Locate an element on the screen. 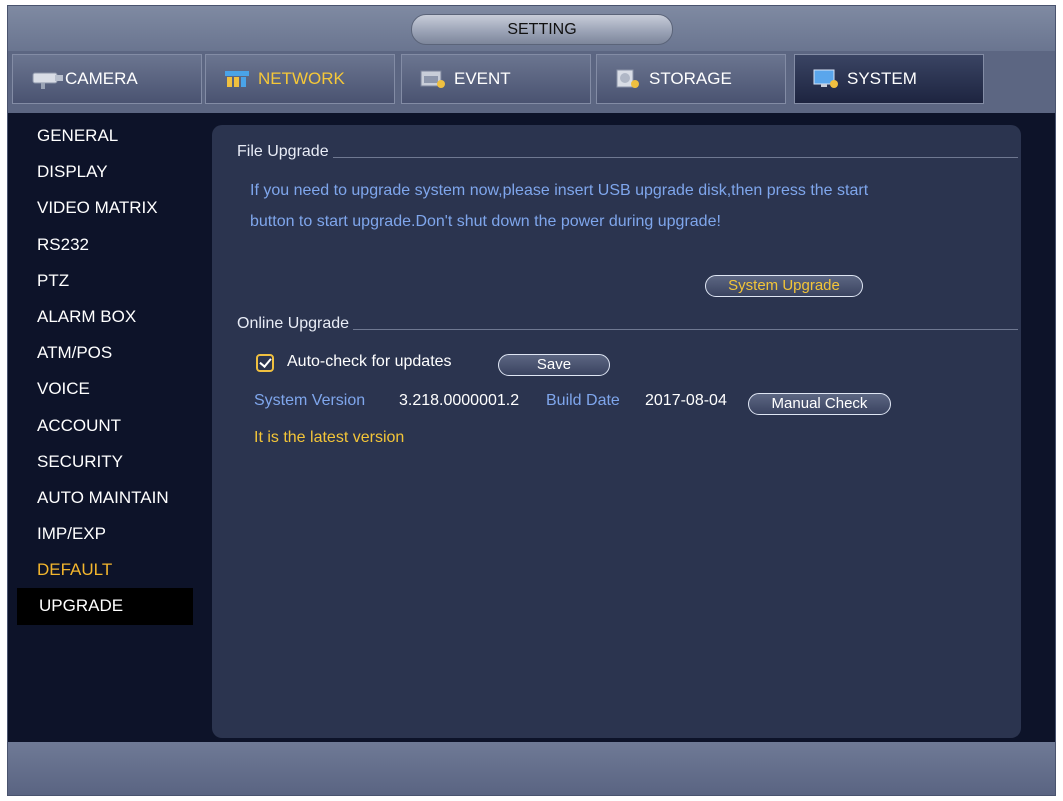 This screenshot has width=1063, height=801. sidebar-item-voice: VOICE is located at coordinates (104, 389).